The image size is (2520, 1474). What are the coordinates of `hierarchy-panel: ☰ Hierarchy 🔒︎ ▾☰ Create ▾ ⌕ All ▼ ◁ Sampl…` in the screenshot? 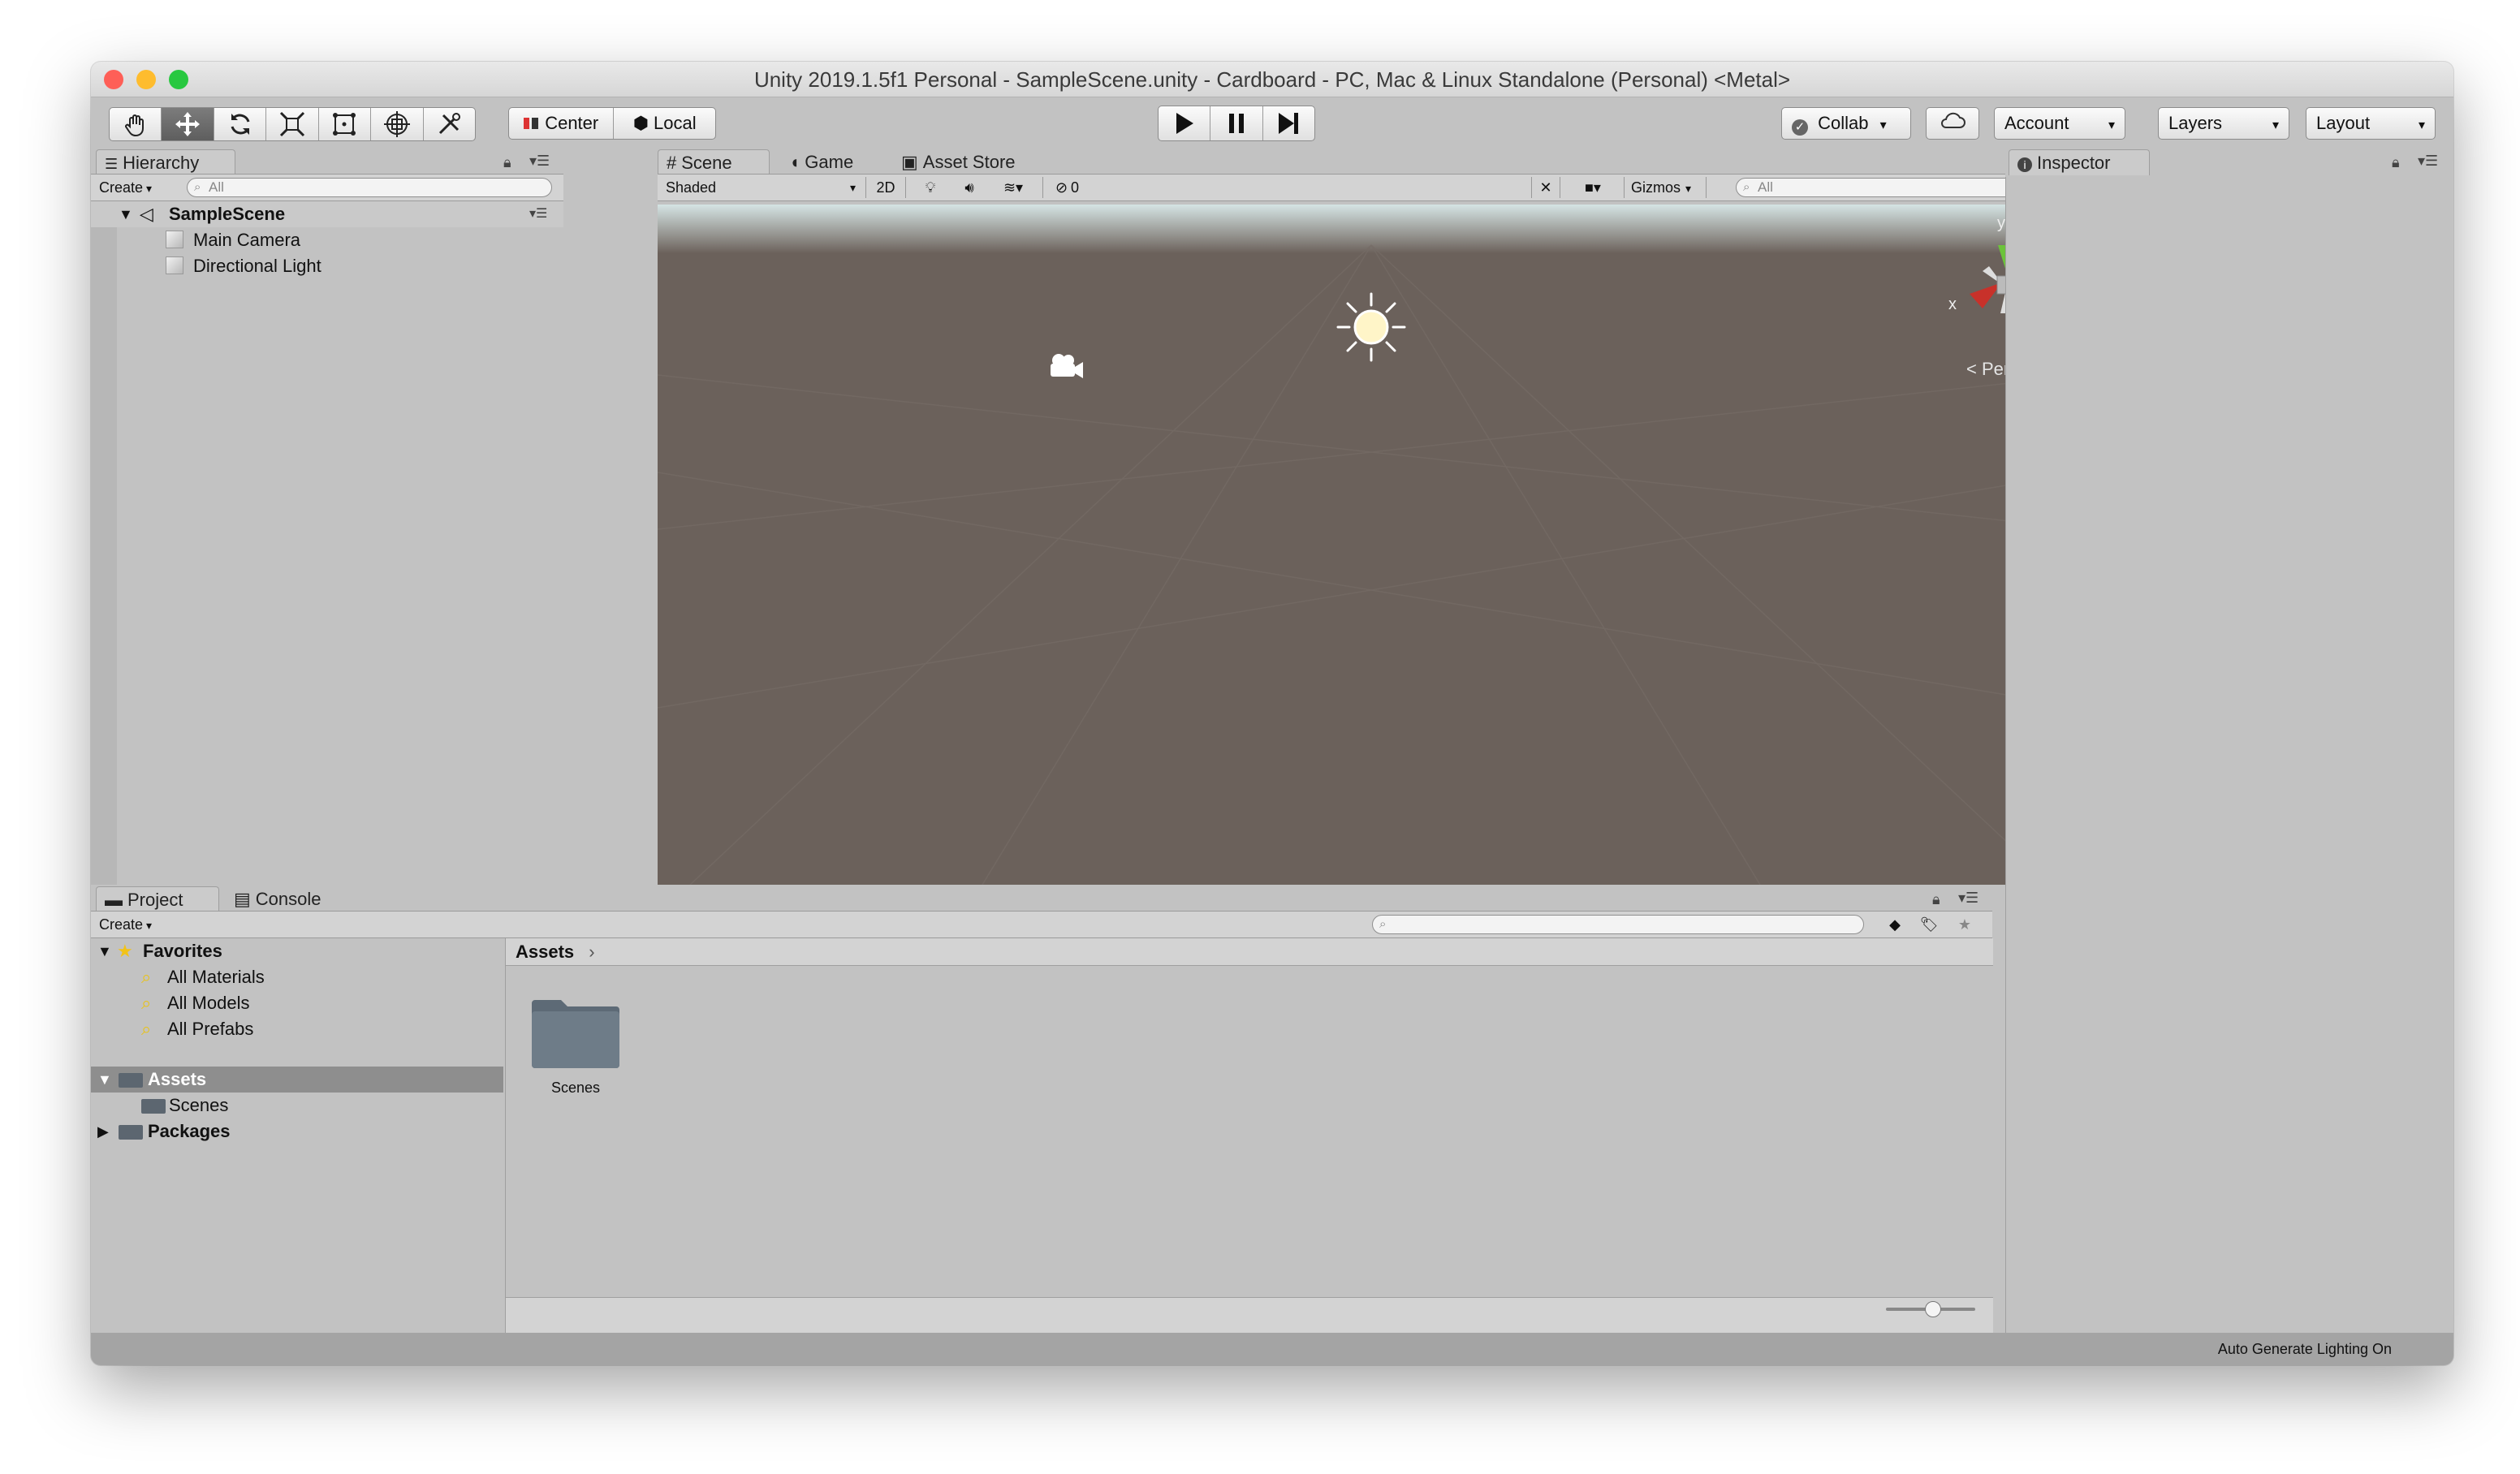 It's located at (327, 517).